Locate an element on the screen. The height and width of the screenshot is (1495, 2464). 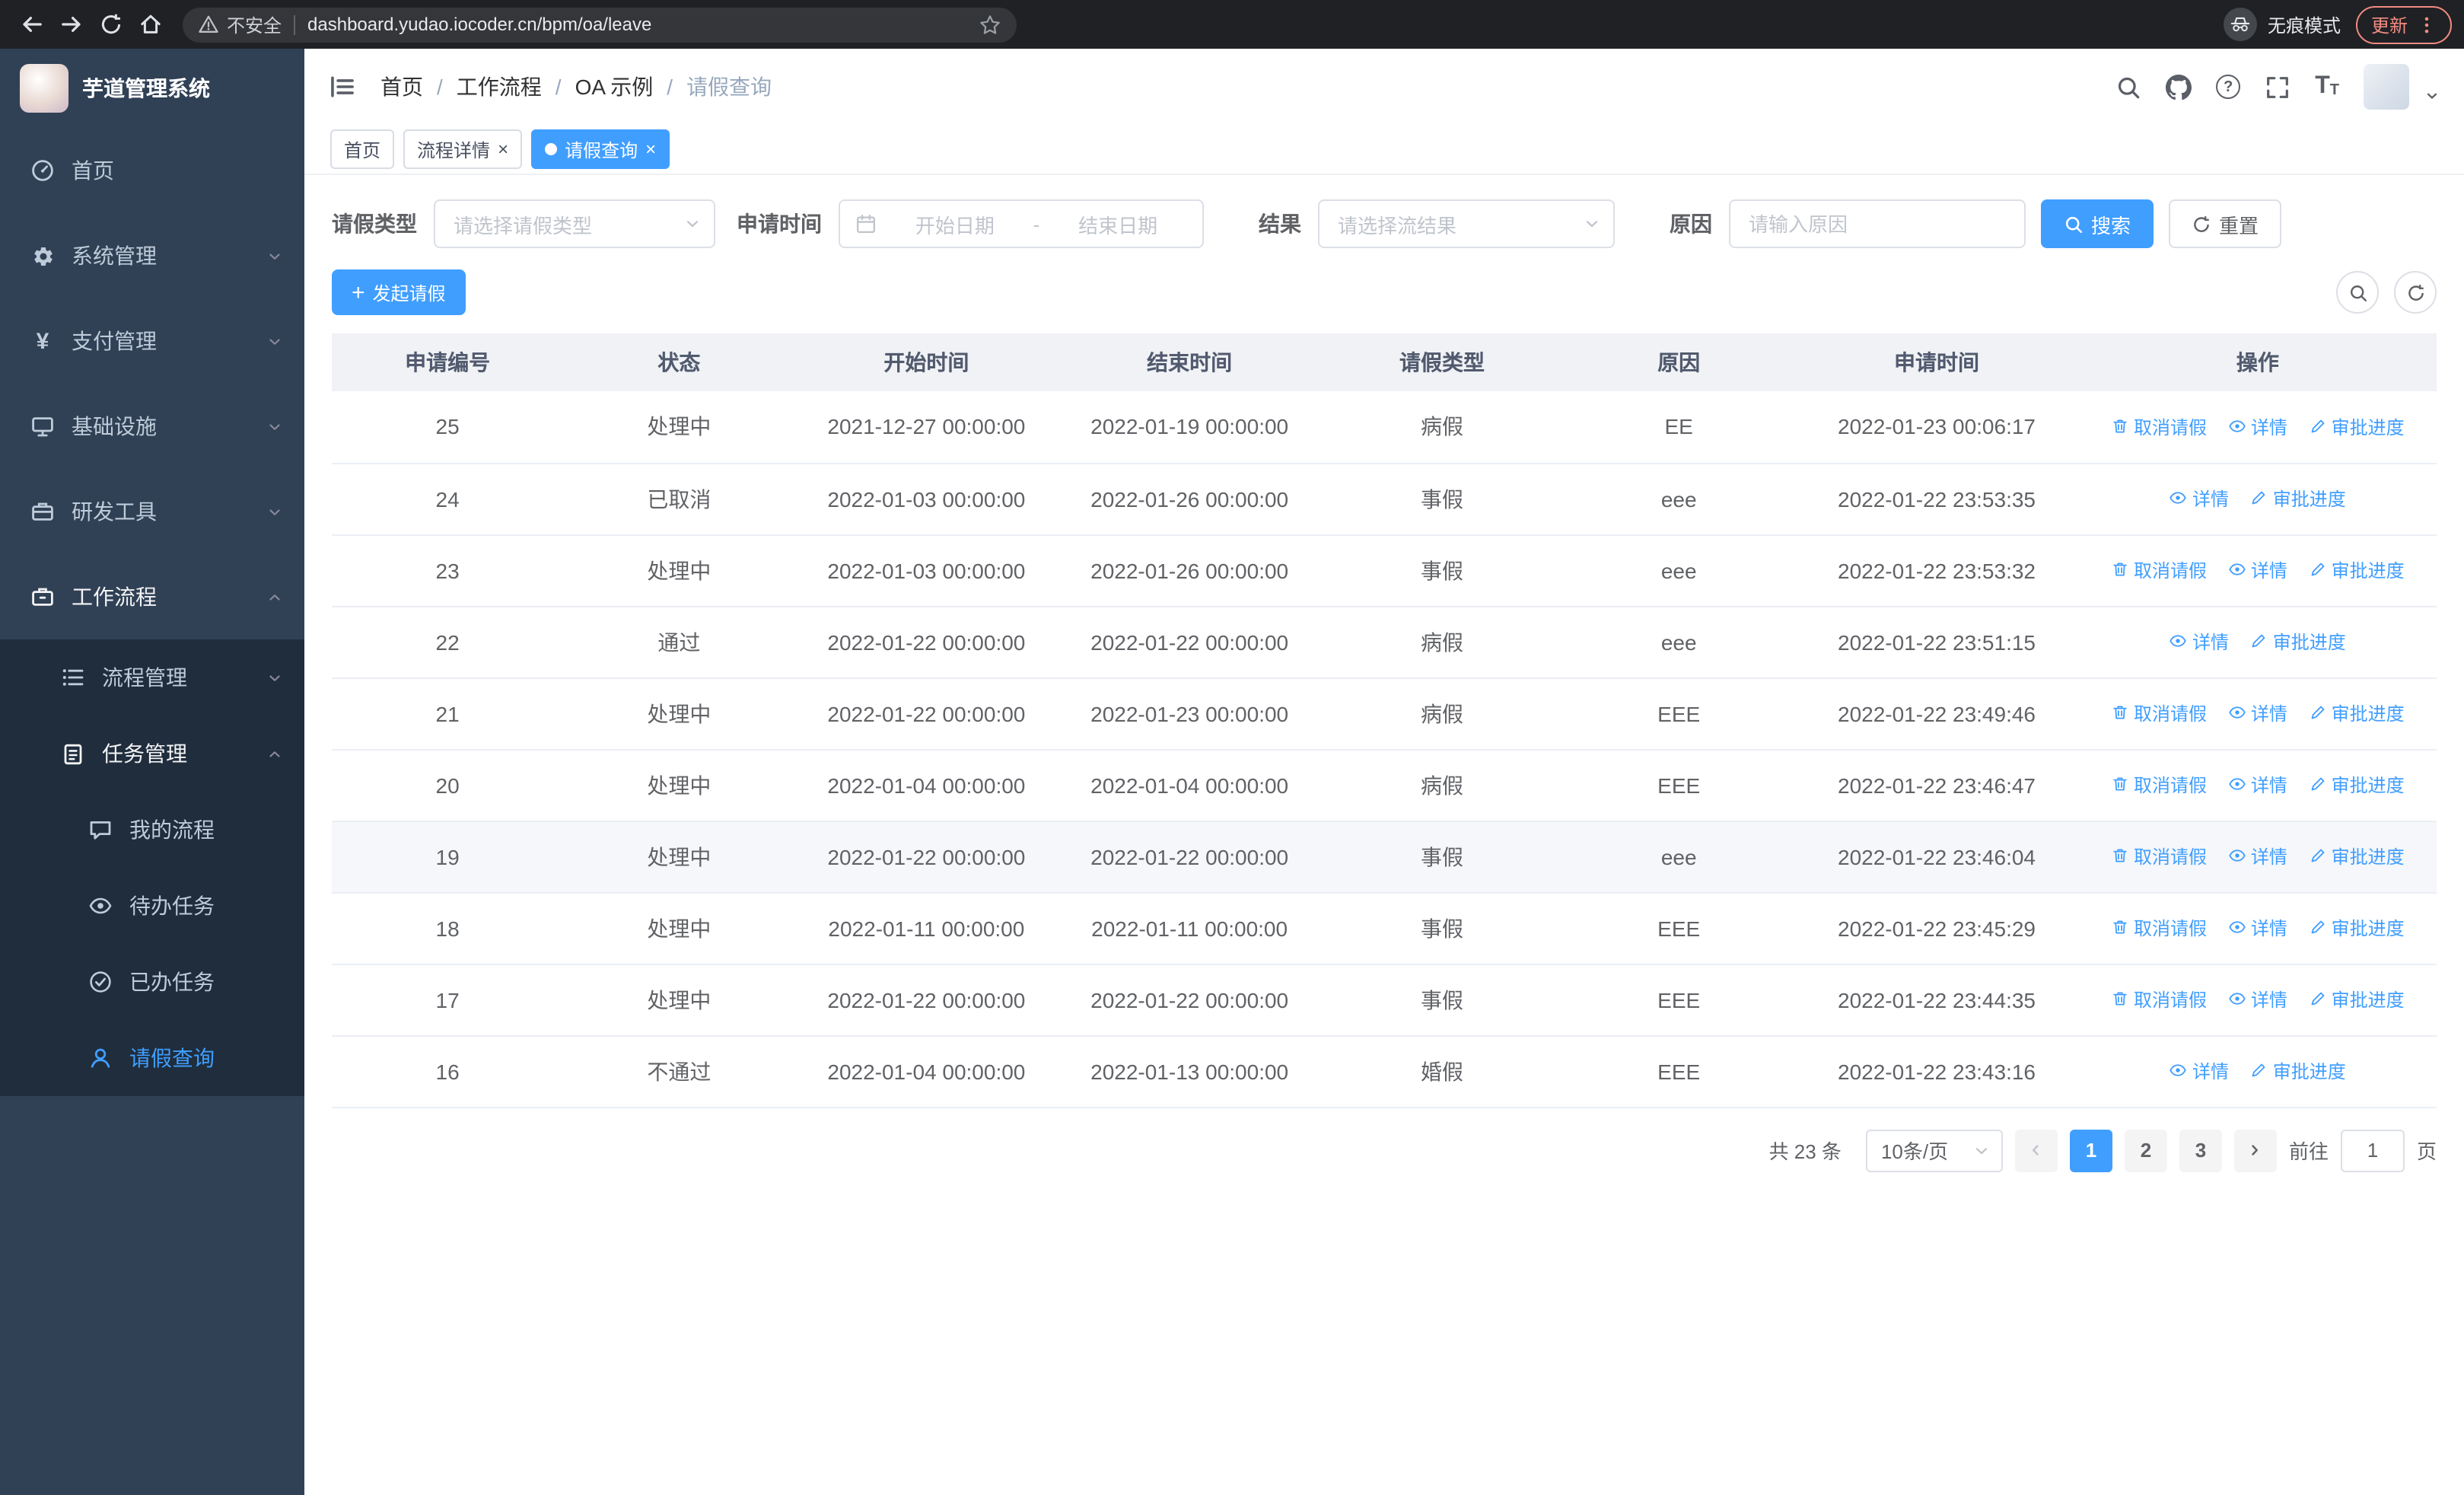
home-icon is located at coordinates (150, 25).